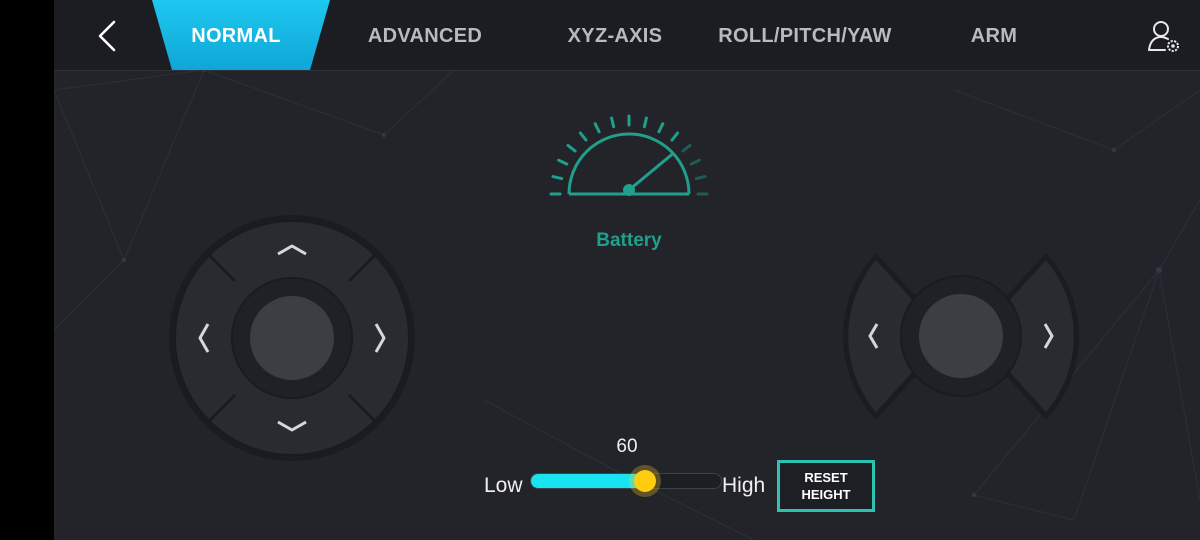 This screenshot has height=540, width=1200. What do you see at coordinates (629, 190) in the screenshot?
I see `gauge-pivot` at bounding box center [629, 190].